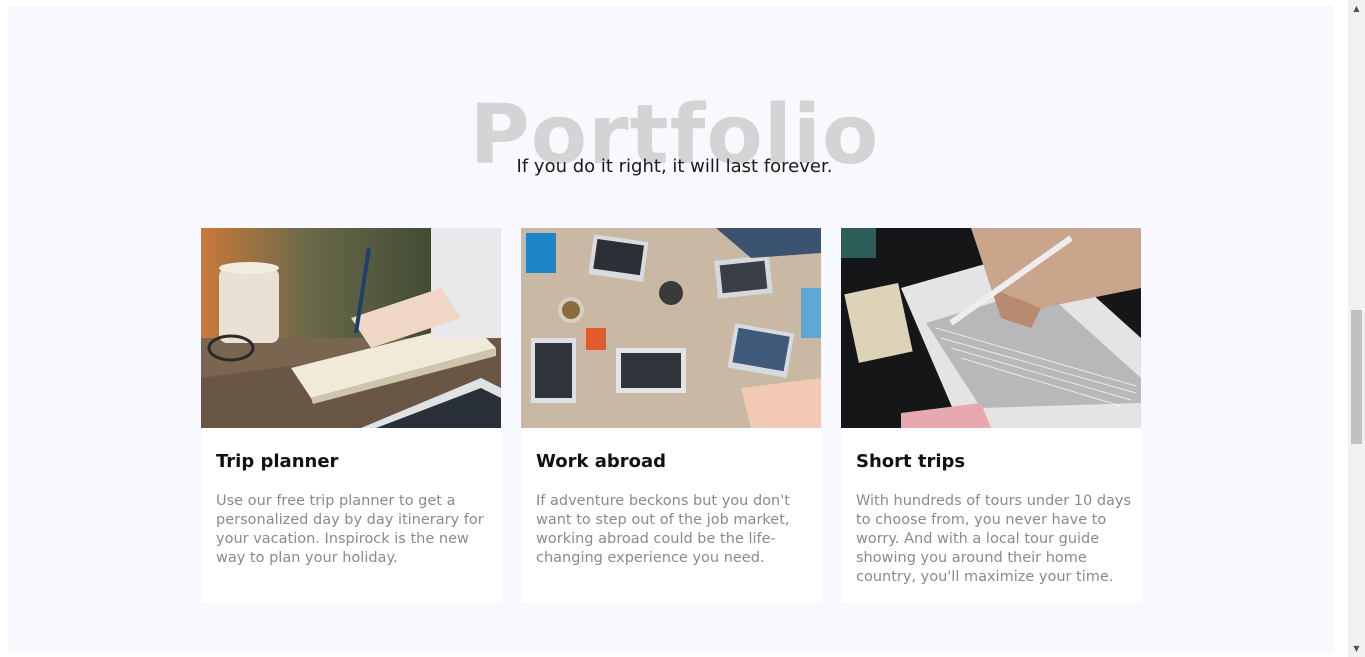  I want to click on trip-planner-image, so click(351, 328).